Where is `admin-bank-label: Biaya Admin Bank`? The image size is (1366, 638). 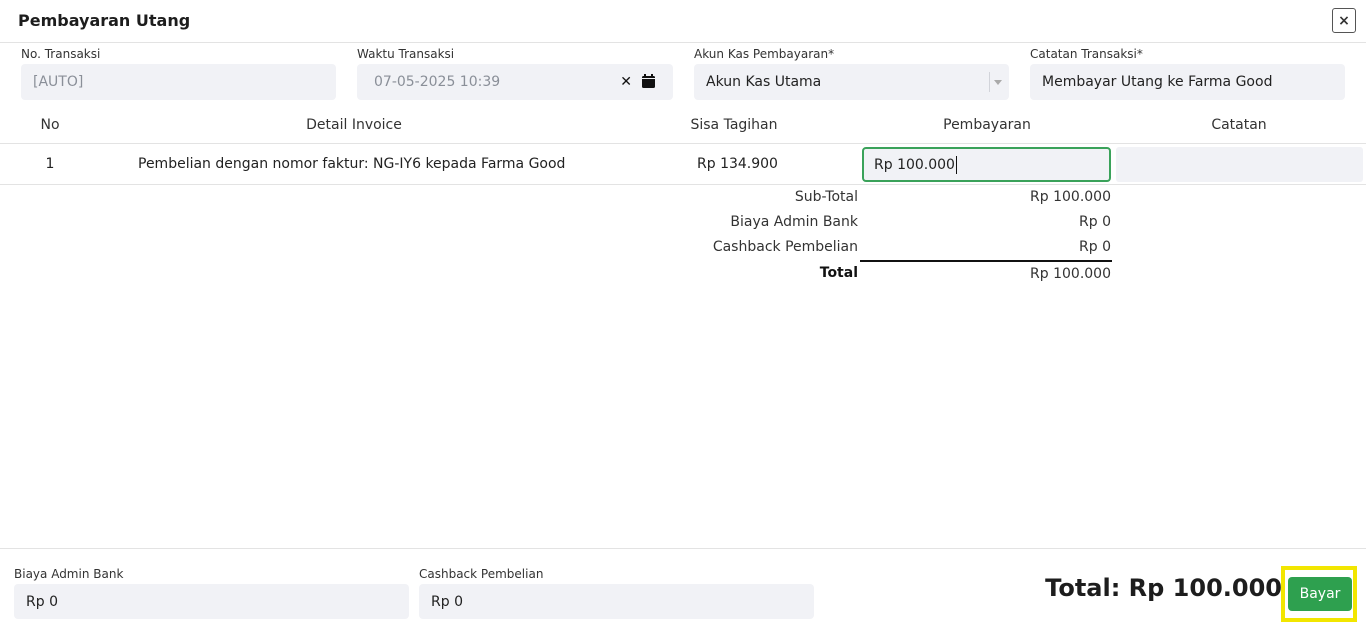
admin-bank-label: Biaya Admin Bank is located at coordinates (794, 222).